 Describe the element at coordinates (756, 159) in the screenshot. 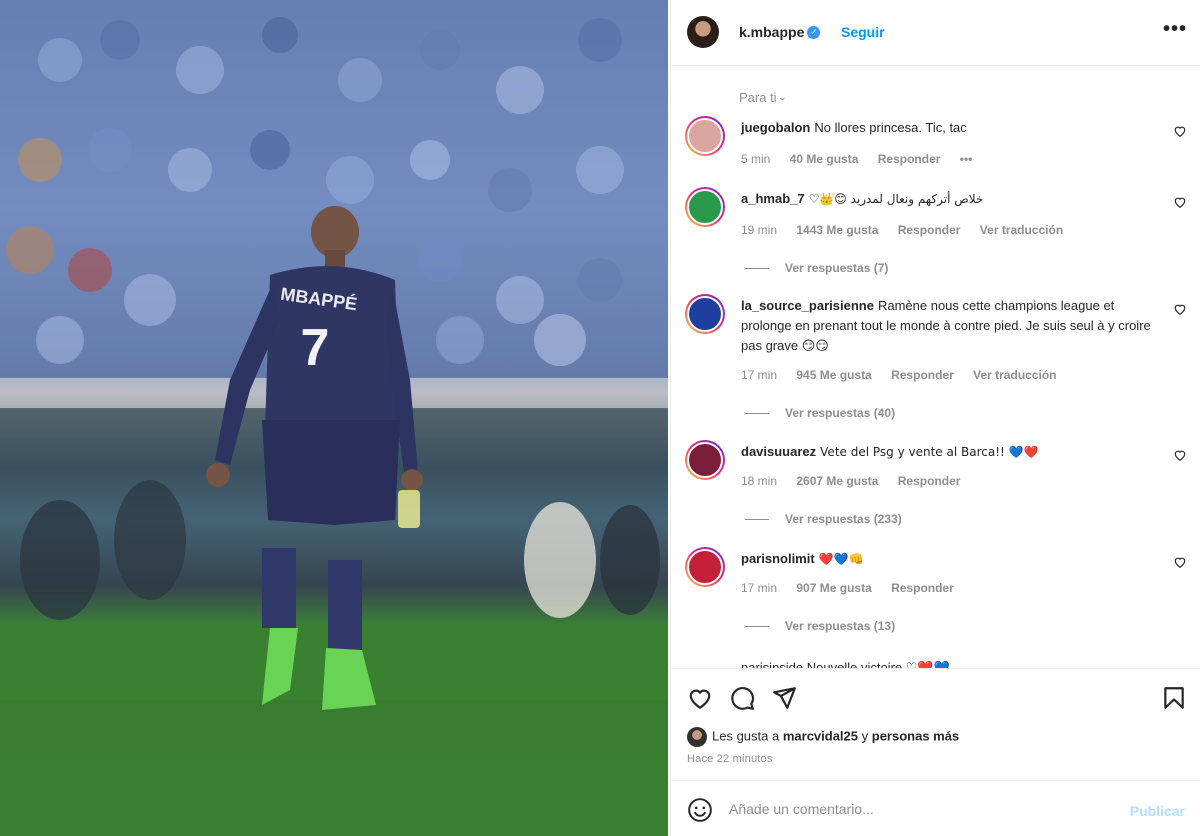

I see `comment-time: 5 min` at that location.